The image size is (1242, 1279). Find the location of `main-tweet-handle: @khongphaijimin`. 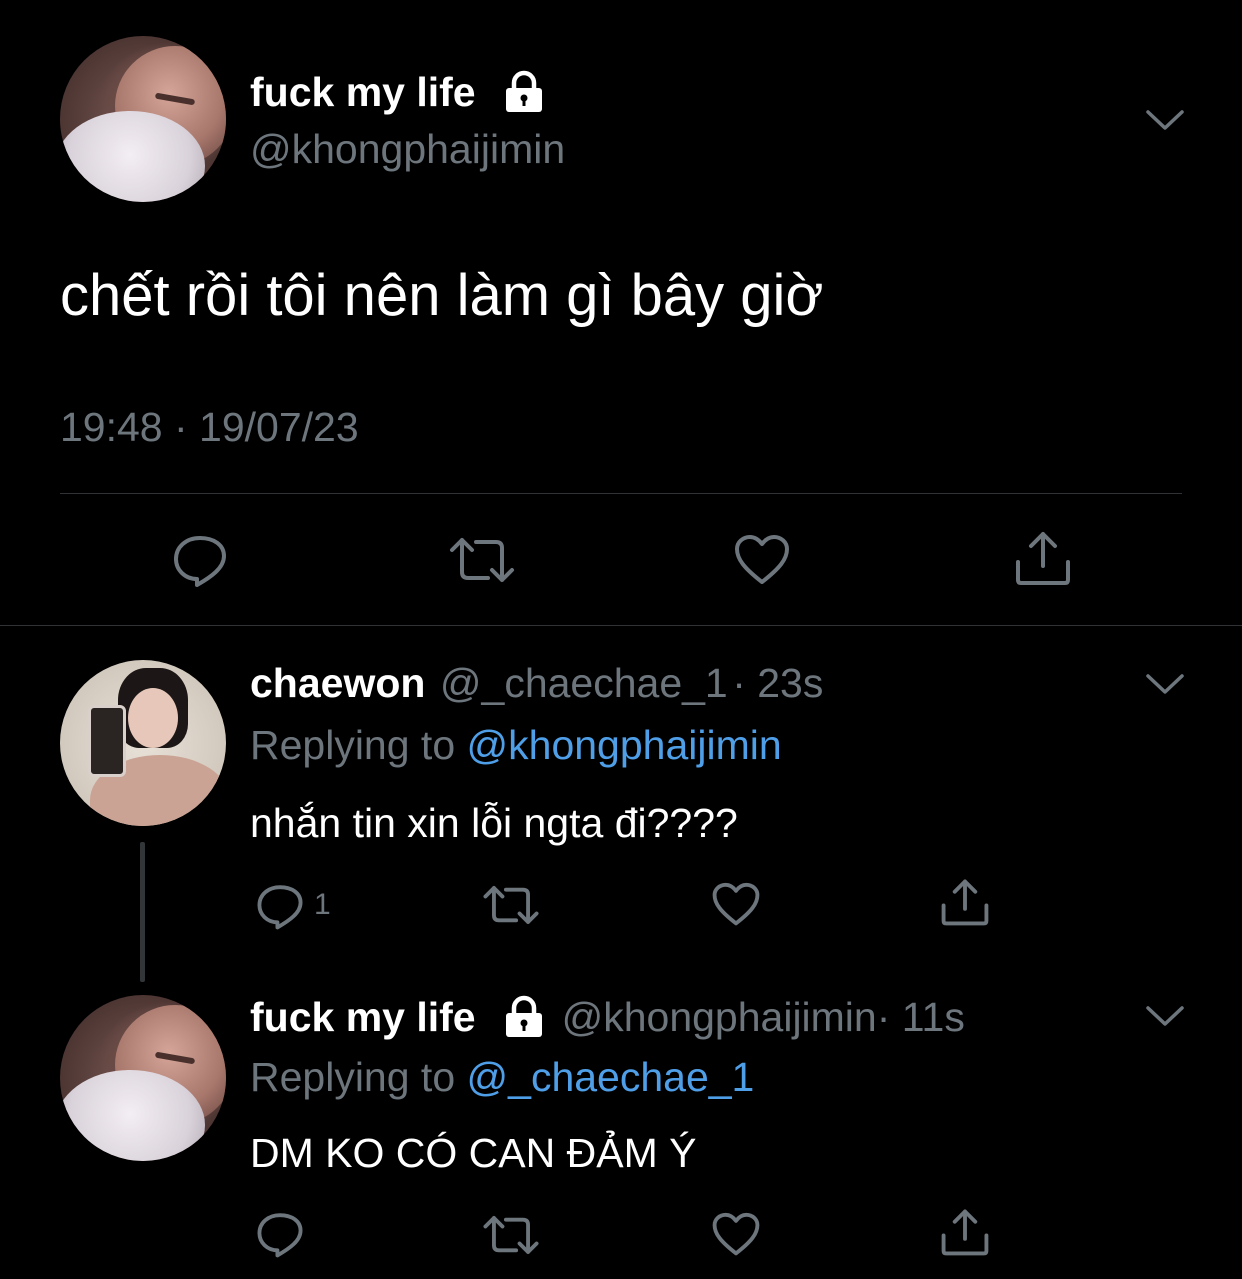

main-tweet-handle: @khongphaijimin is located at coordinates (407, 149).